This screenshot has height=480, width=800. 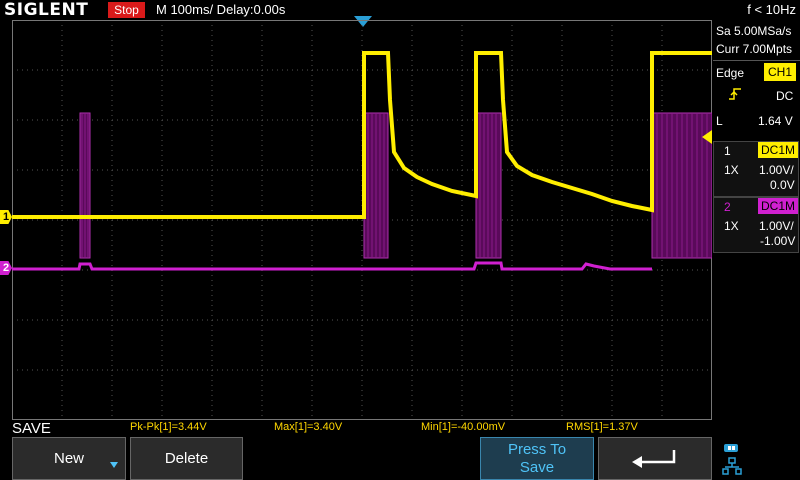 I want to click on trigger-level-marker, so click(x=707, y=137).